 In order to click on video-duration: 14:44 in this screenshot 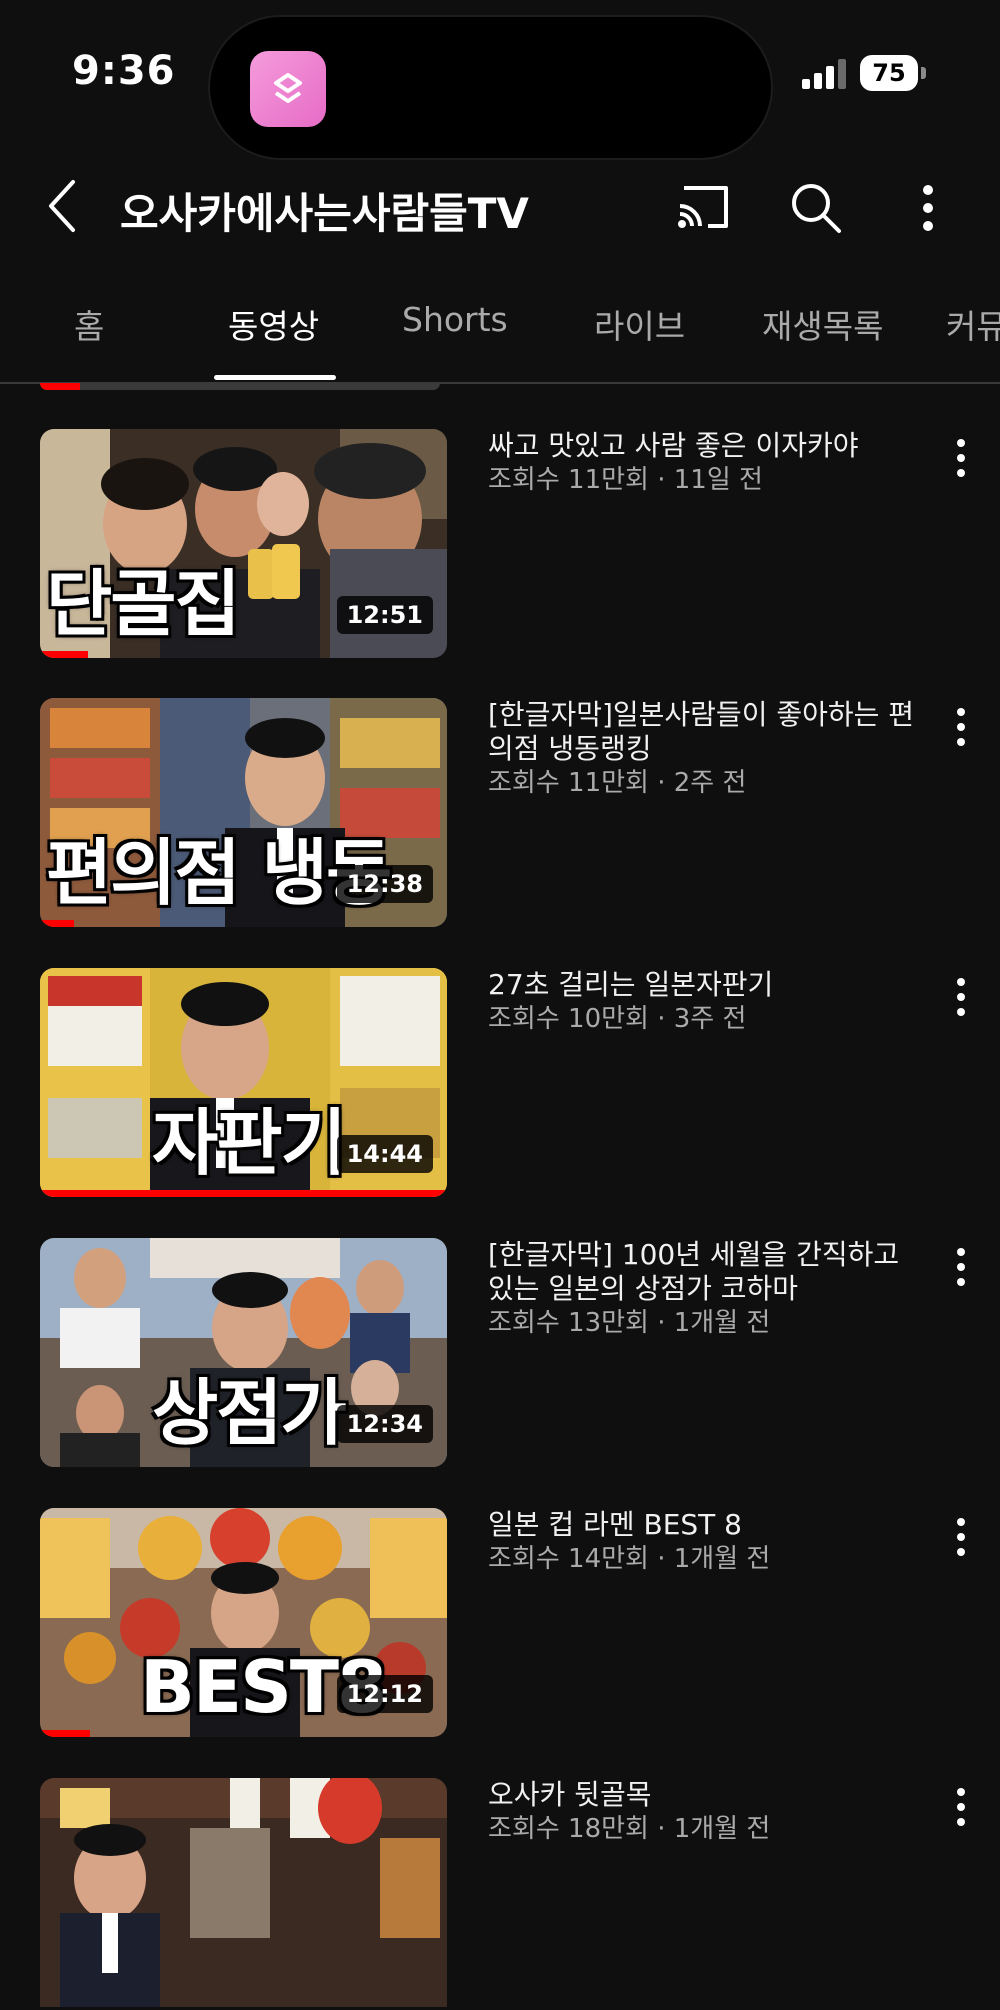, I will do `click(384, 1154)`.